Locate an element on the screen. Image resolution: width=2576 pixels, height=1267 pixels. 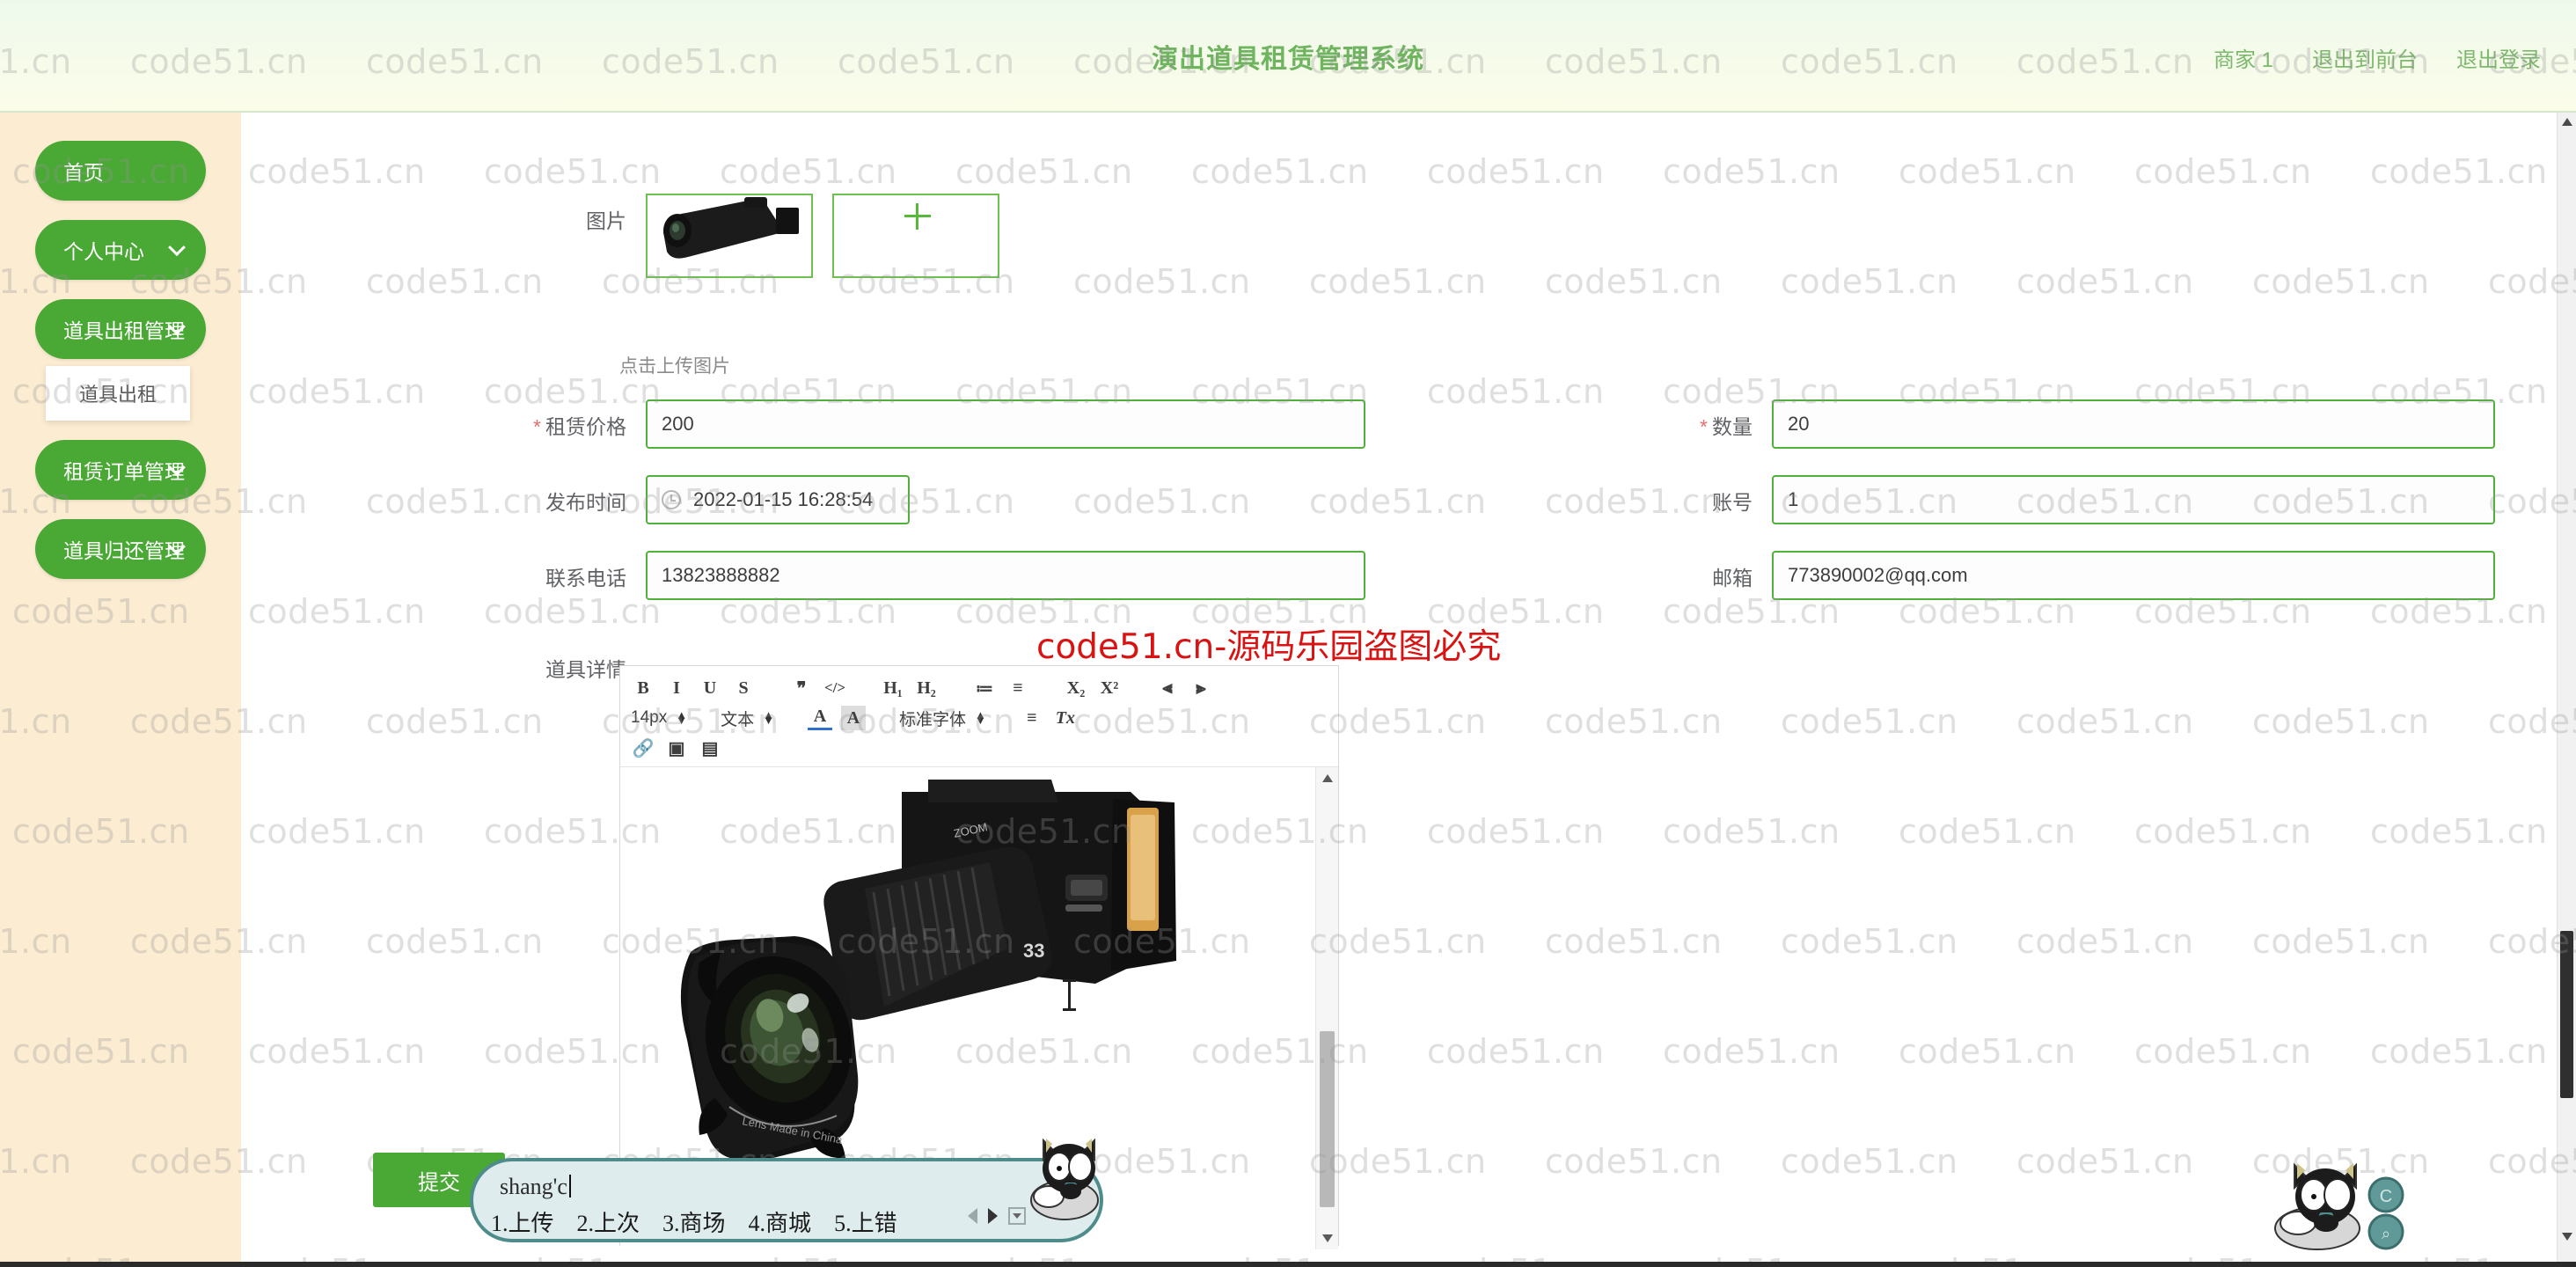
page-scroll-down-icon is located at coordinates (2567, 1237).